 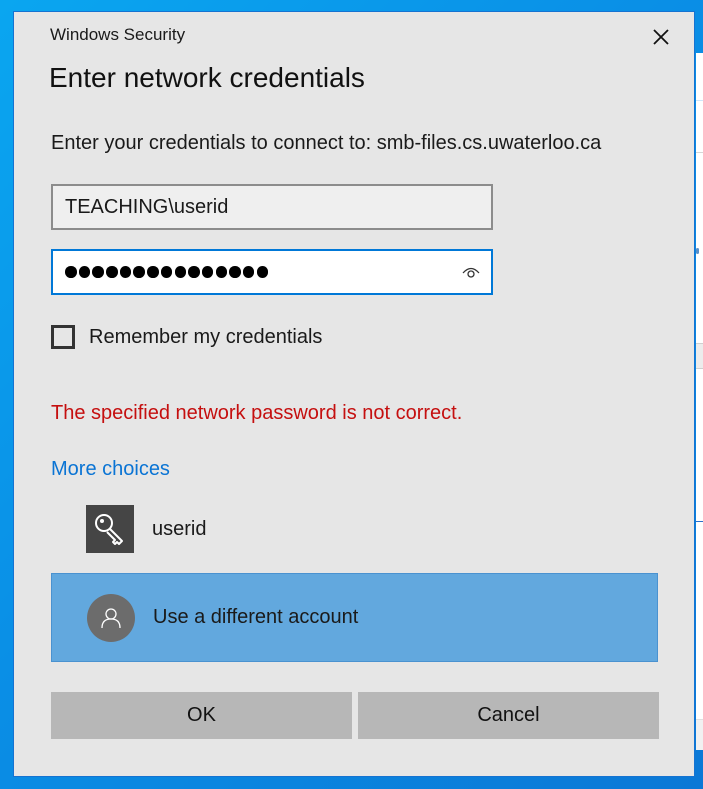 I want to click on avatar, so click(x=111, y=617).